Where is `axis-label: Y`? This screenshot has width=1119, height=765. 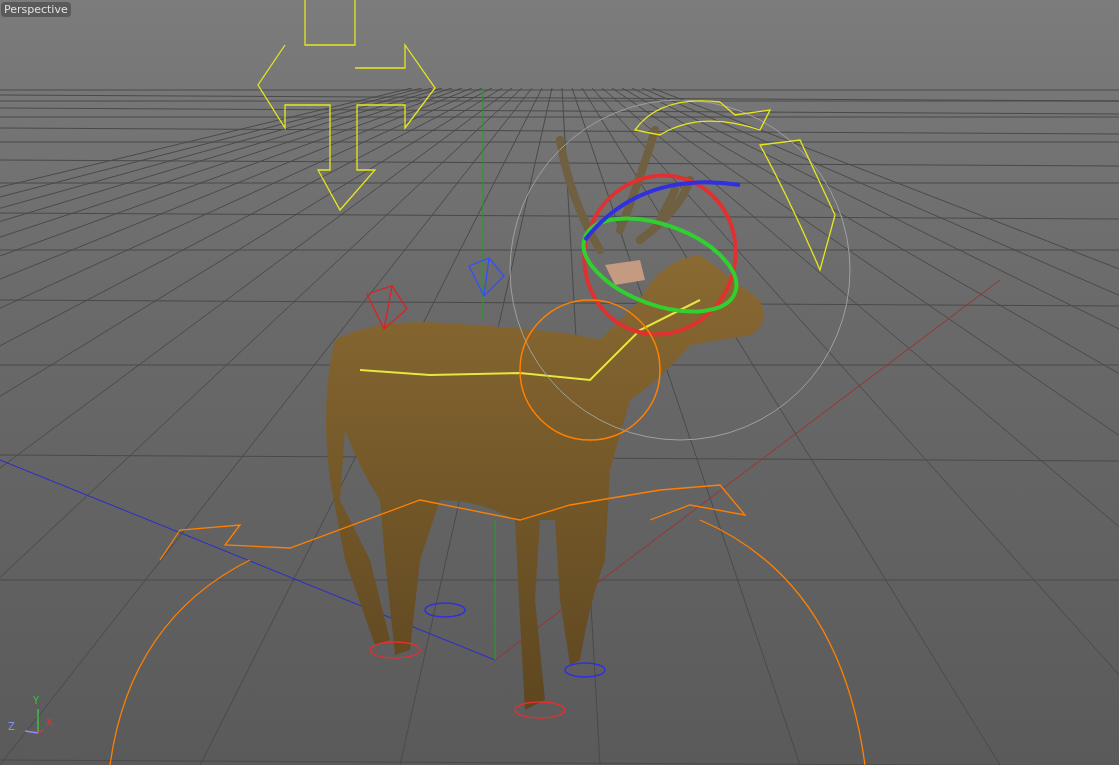 axis-label: Y is located at coordinates (36, 700).